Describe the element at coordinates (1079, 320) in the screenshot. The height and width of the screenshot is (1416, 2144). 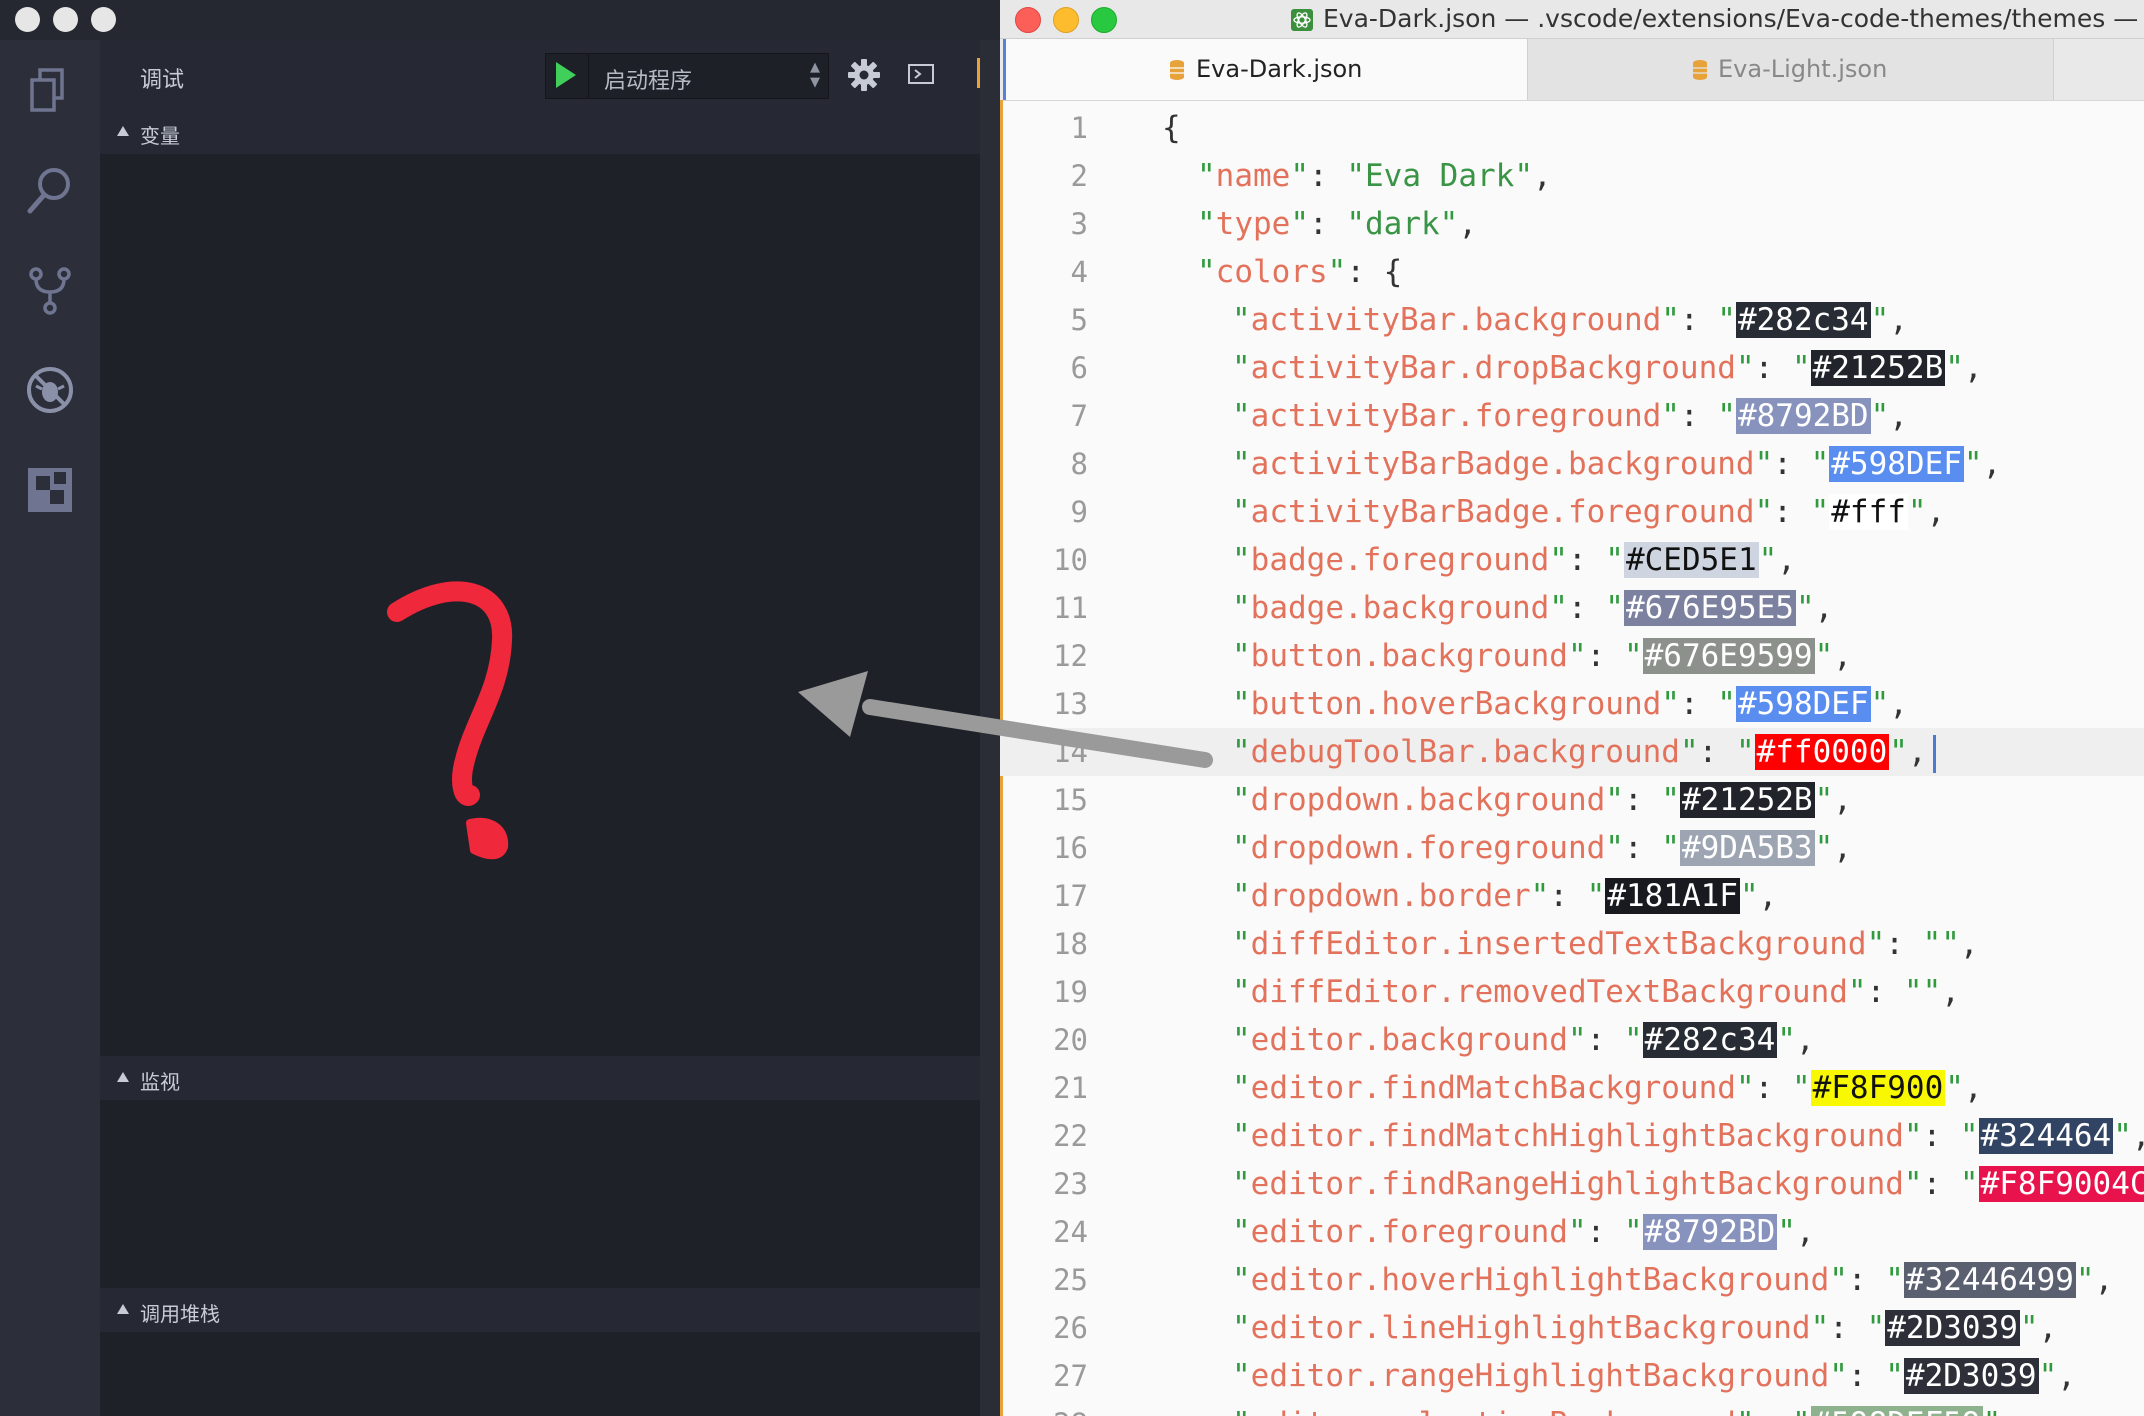
I see `line-number: 5` at that location.